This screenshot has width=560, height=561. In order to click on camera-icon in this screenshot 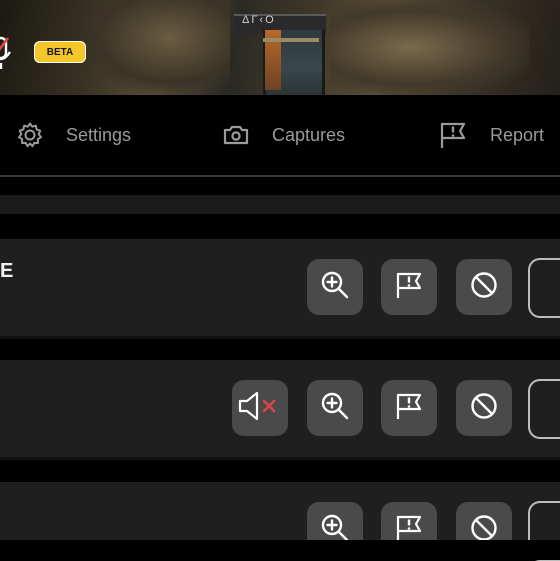, I will do `click(236, 135)`.